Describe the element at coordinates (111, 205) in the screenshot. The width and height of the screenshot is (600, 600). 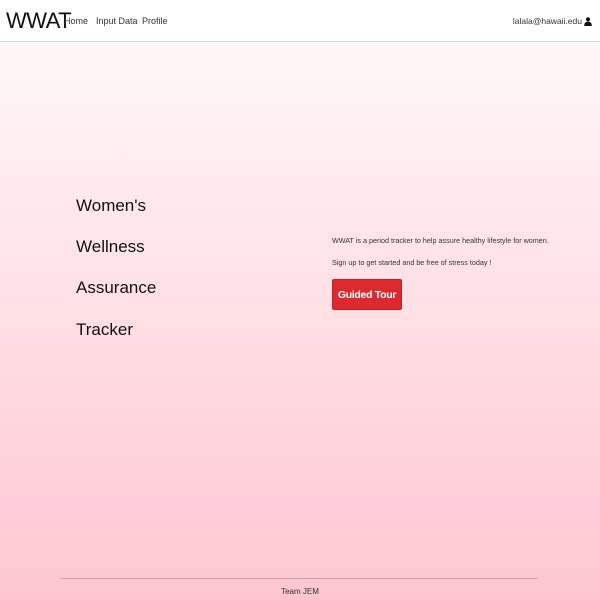
I see `hero-title-word-1: Women's` at that location.